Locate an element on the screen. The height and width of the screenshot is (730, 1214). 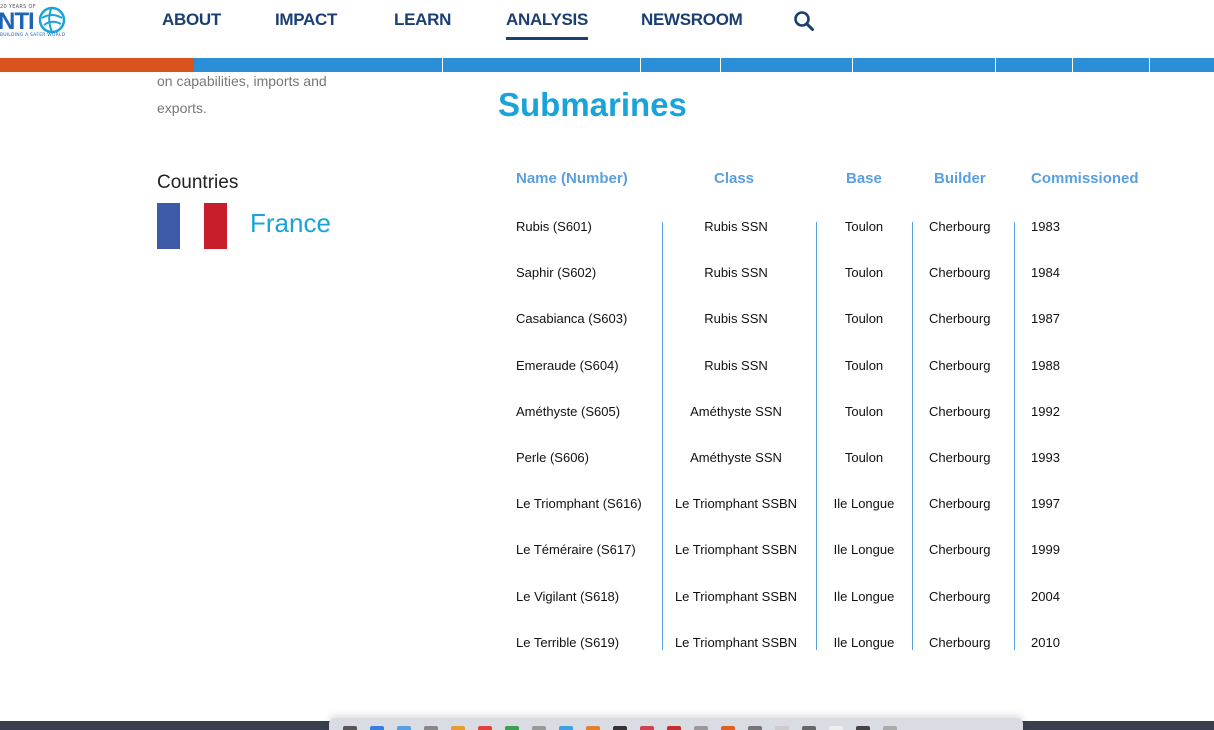
cell-name: Rubis (S601) is located at coordinates (554, 226).